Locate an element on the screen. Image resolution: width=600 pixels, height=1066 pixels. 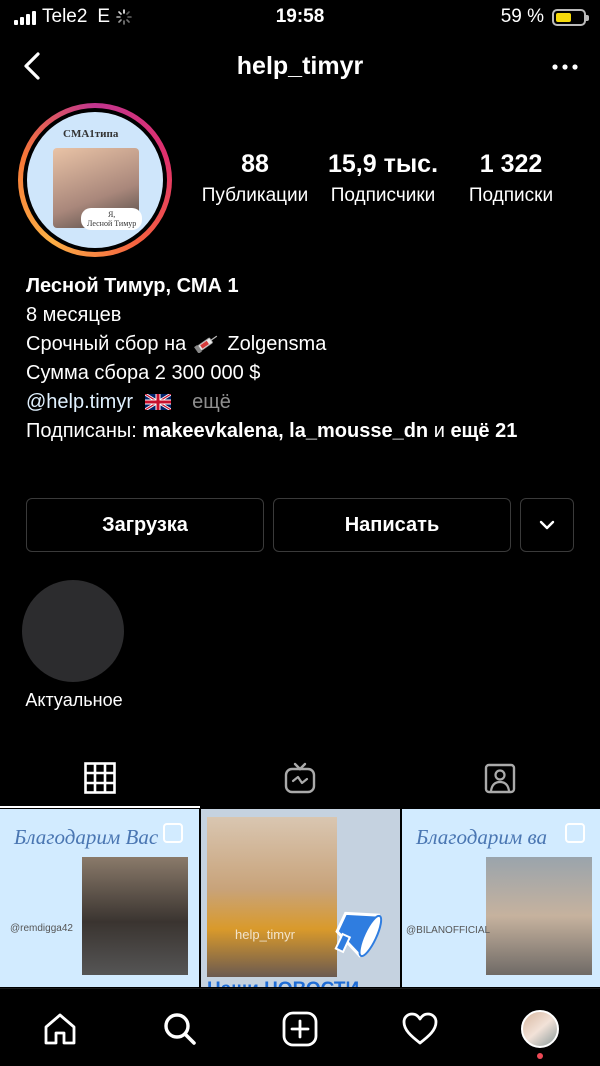
nav-new-post is located at coordinates (300, 1029).